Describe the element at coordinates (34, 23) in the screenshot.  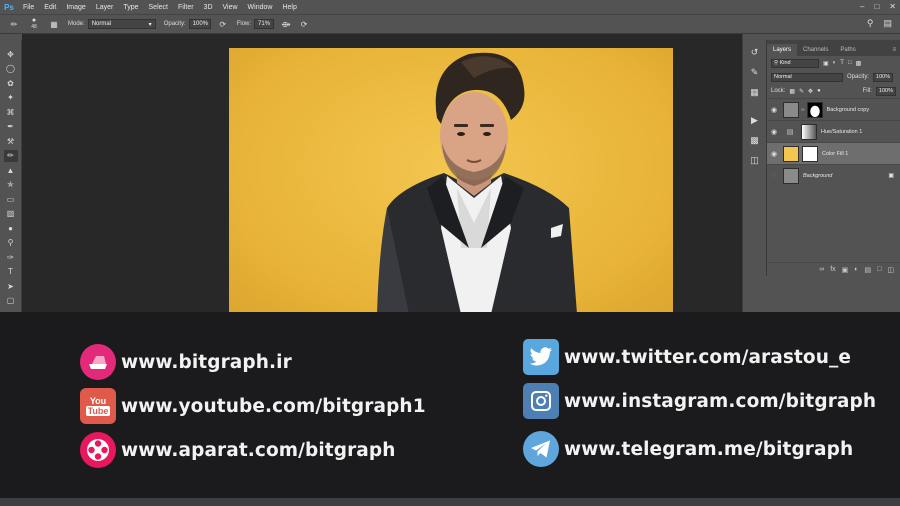
I see `brush-size-picker: ● 48` at that location.